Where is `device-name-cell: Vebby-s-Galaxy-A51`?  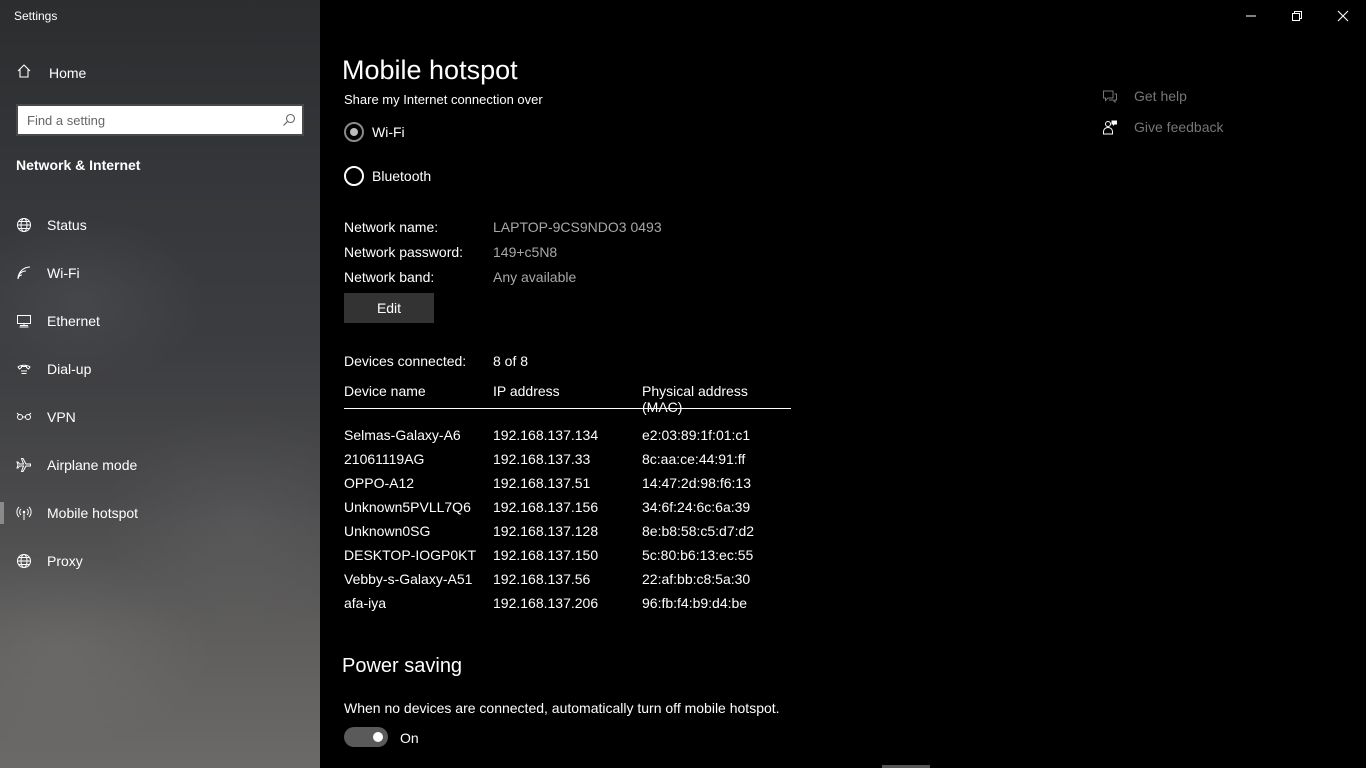 device-name-cell: Vebby-s-Galaxy-A51 is located at coordinates (408, 579).